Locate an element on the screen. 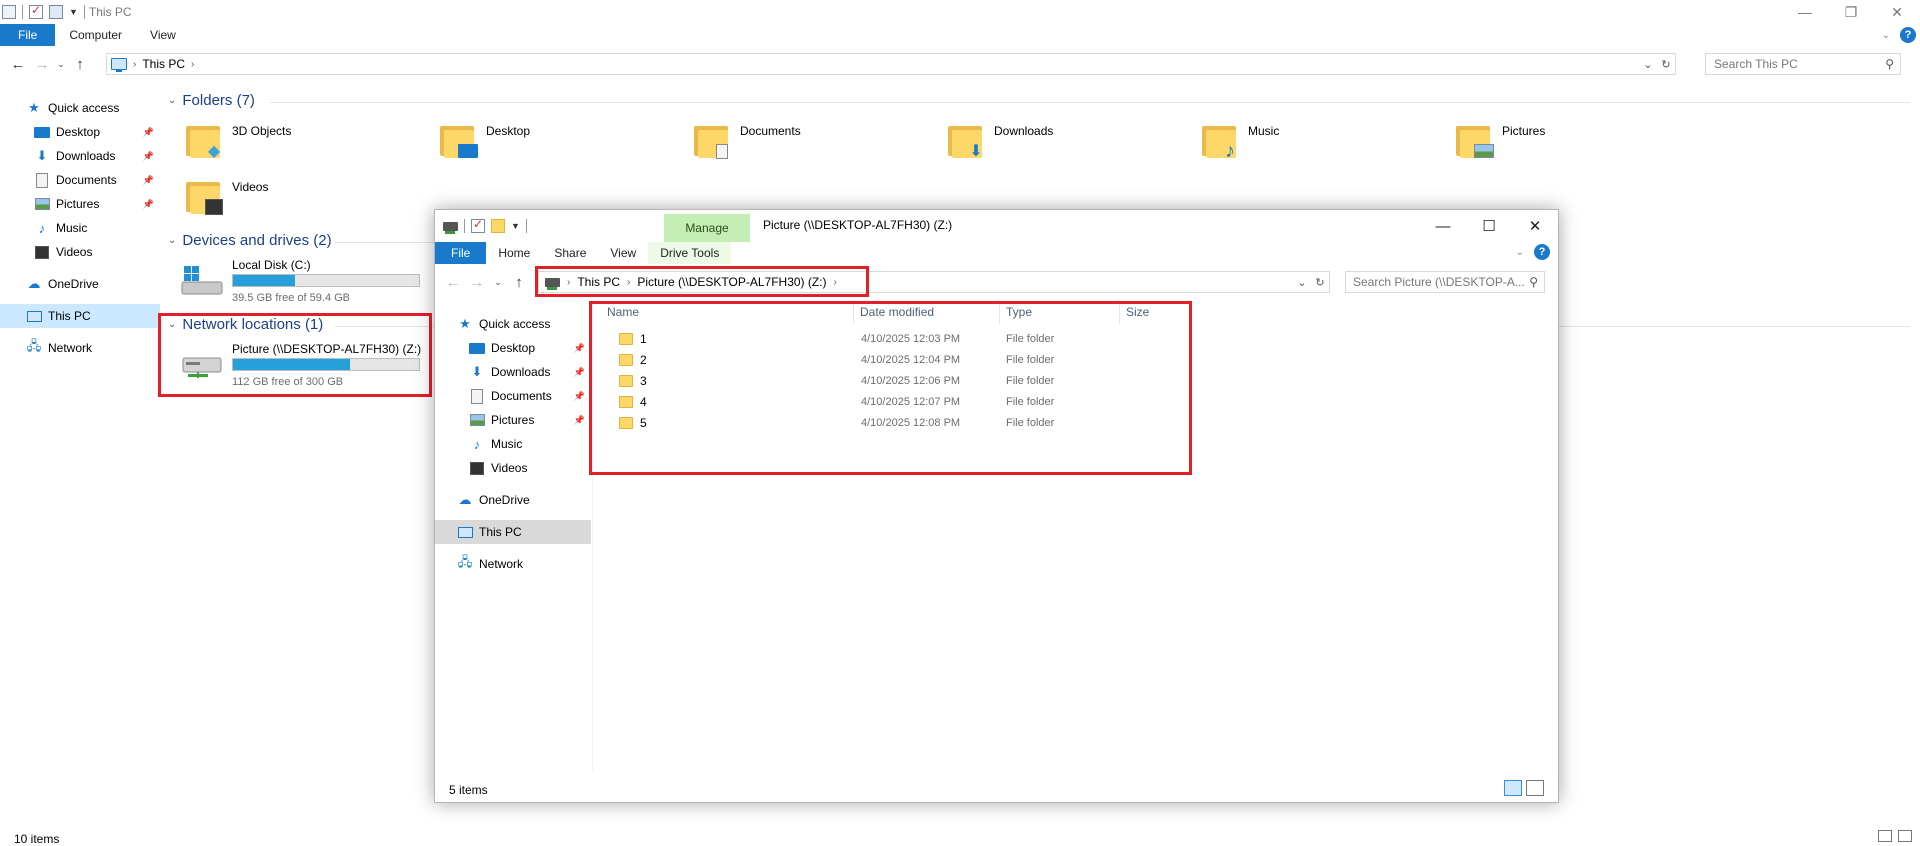  tab-drive-tools: Drive Tools is located at coordinates (690, 253).